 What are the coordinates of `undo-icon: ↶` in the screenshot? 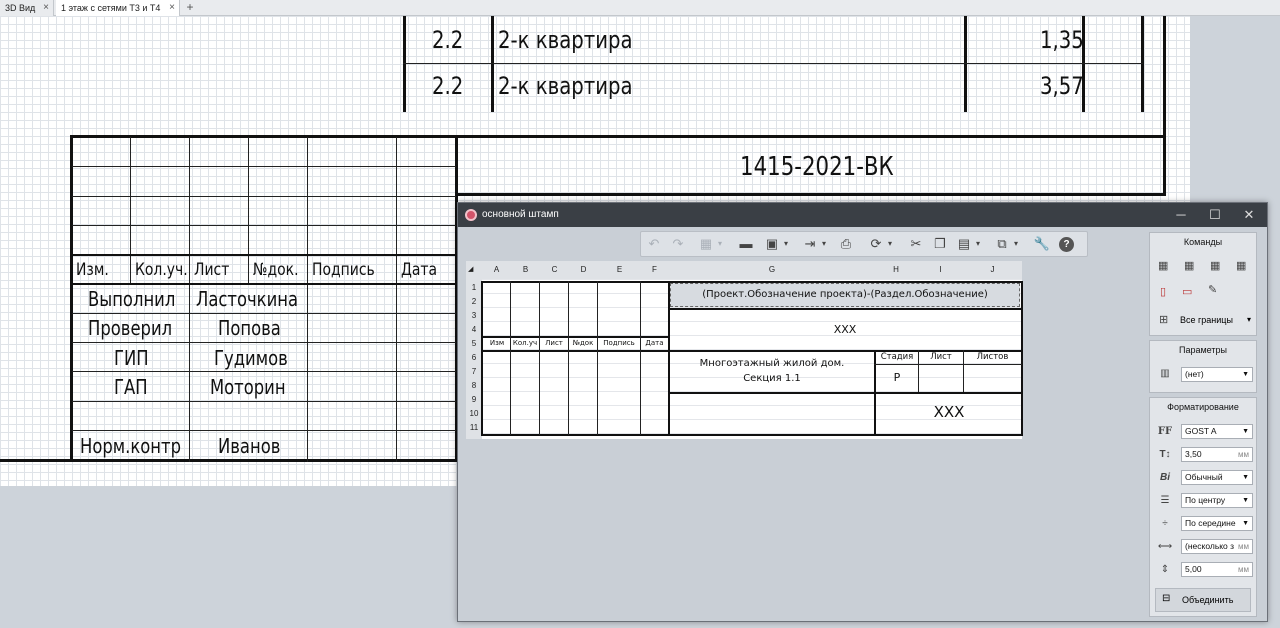 It's located at (654, 244).